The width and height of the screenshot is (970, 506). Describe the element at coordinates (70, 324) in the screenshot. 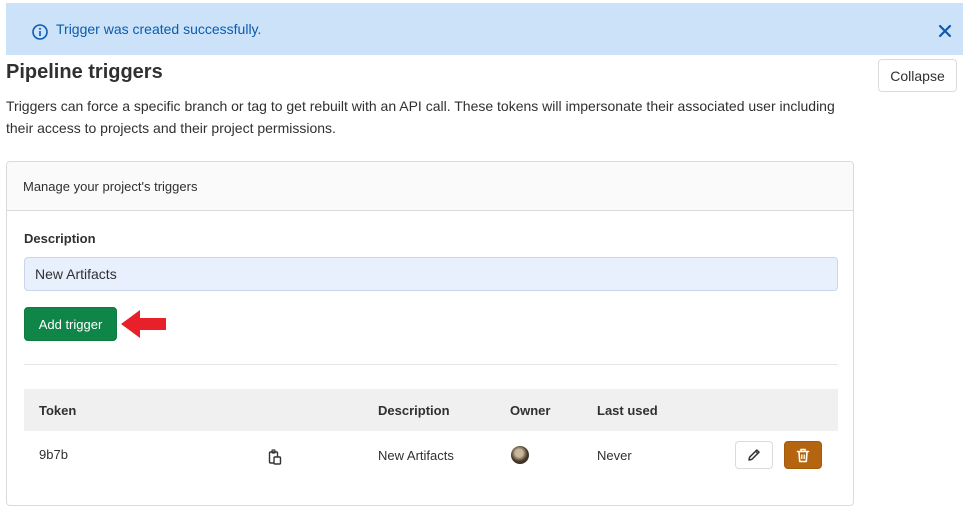

I see `add-trigger-button: Add trigger` at that location.